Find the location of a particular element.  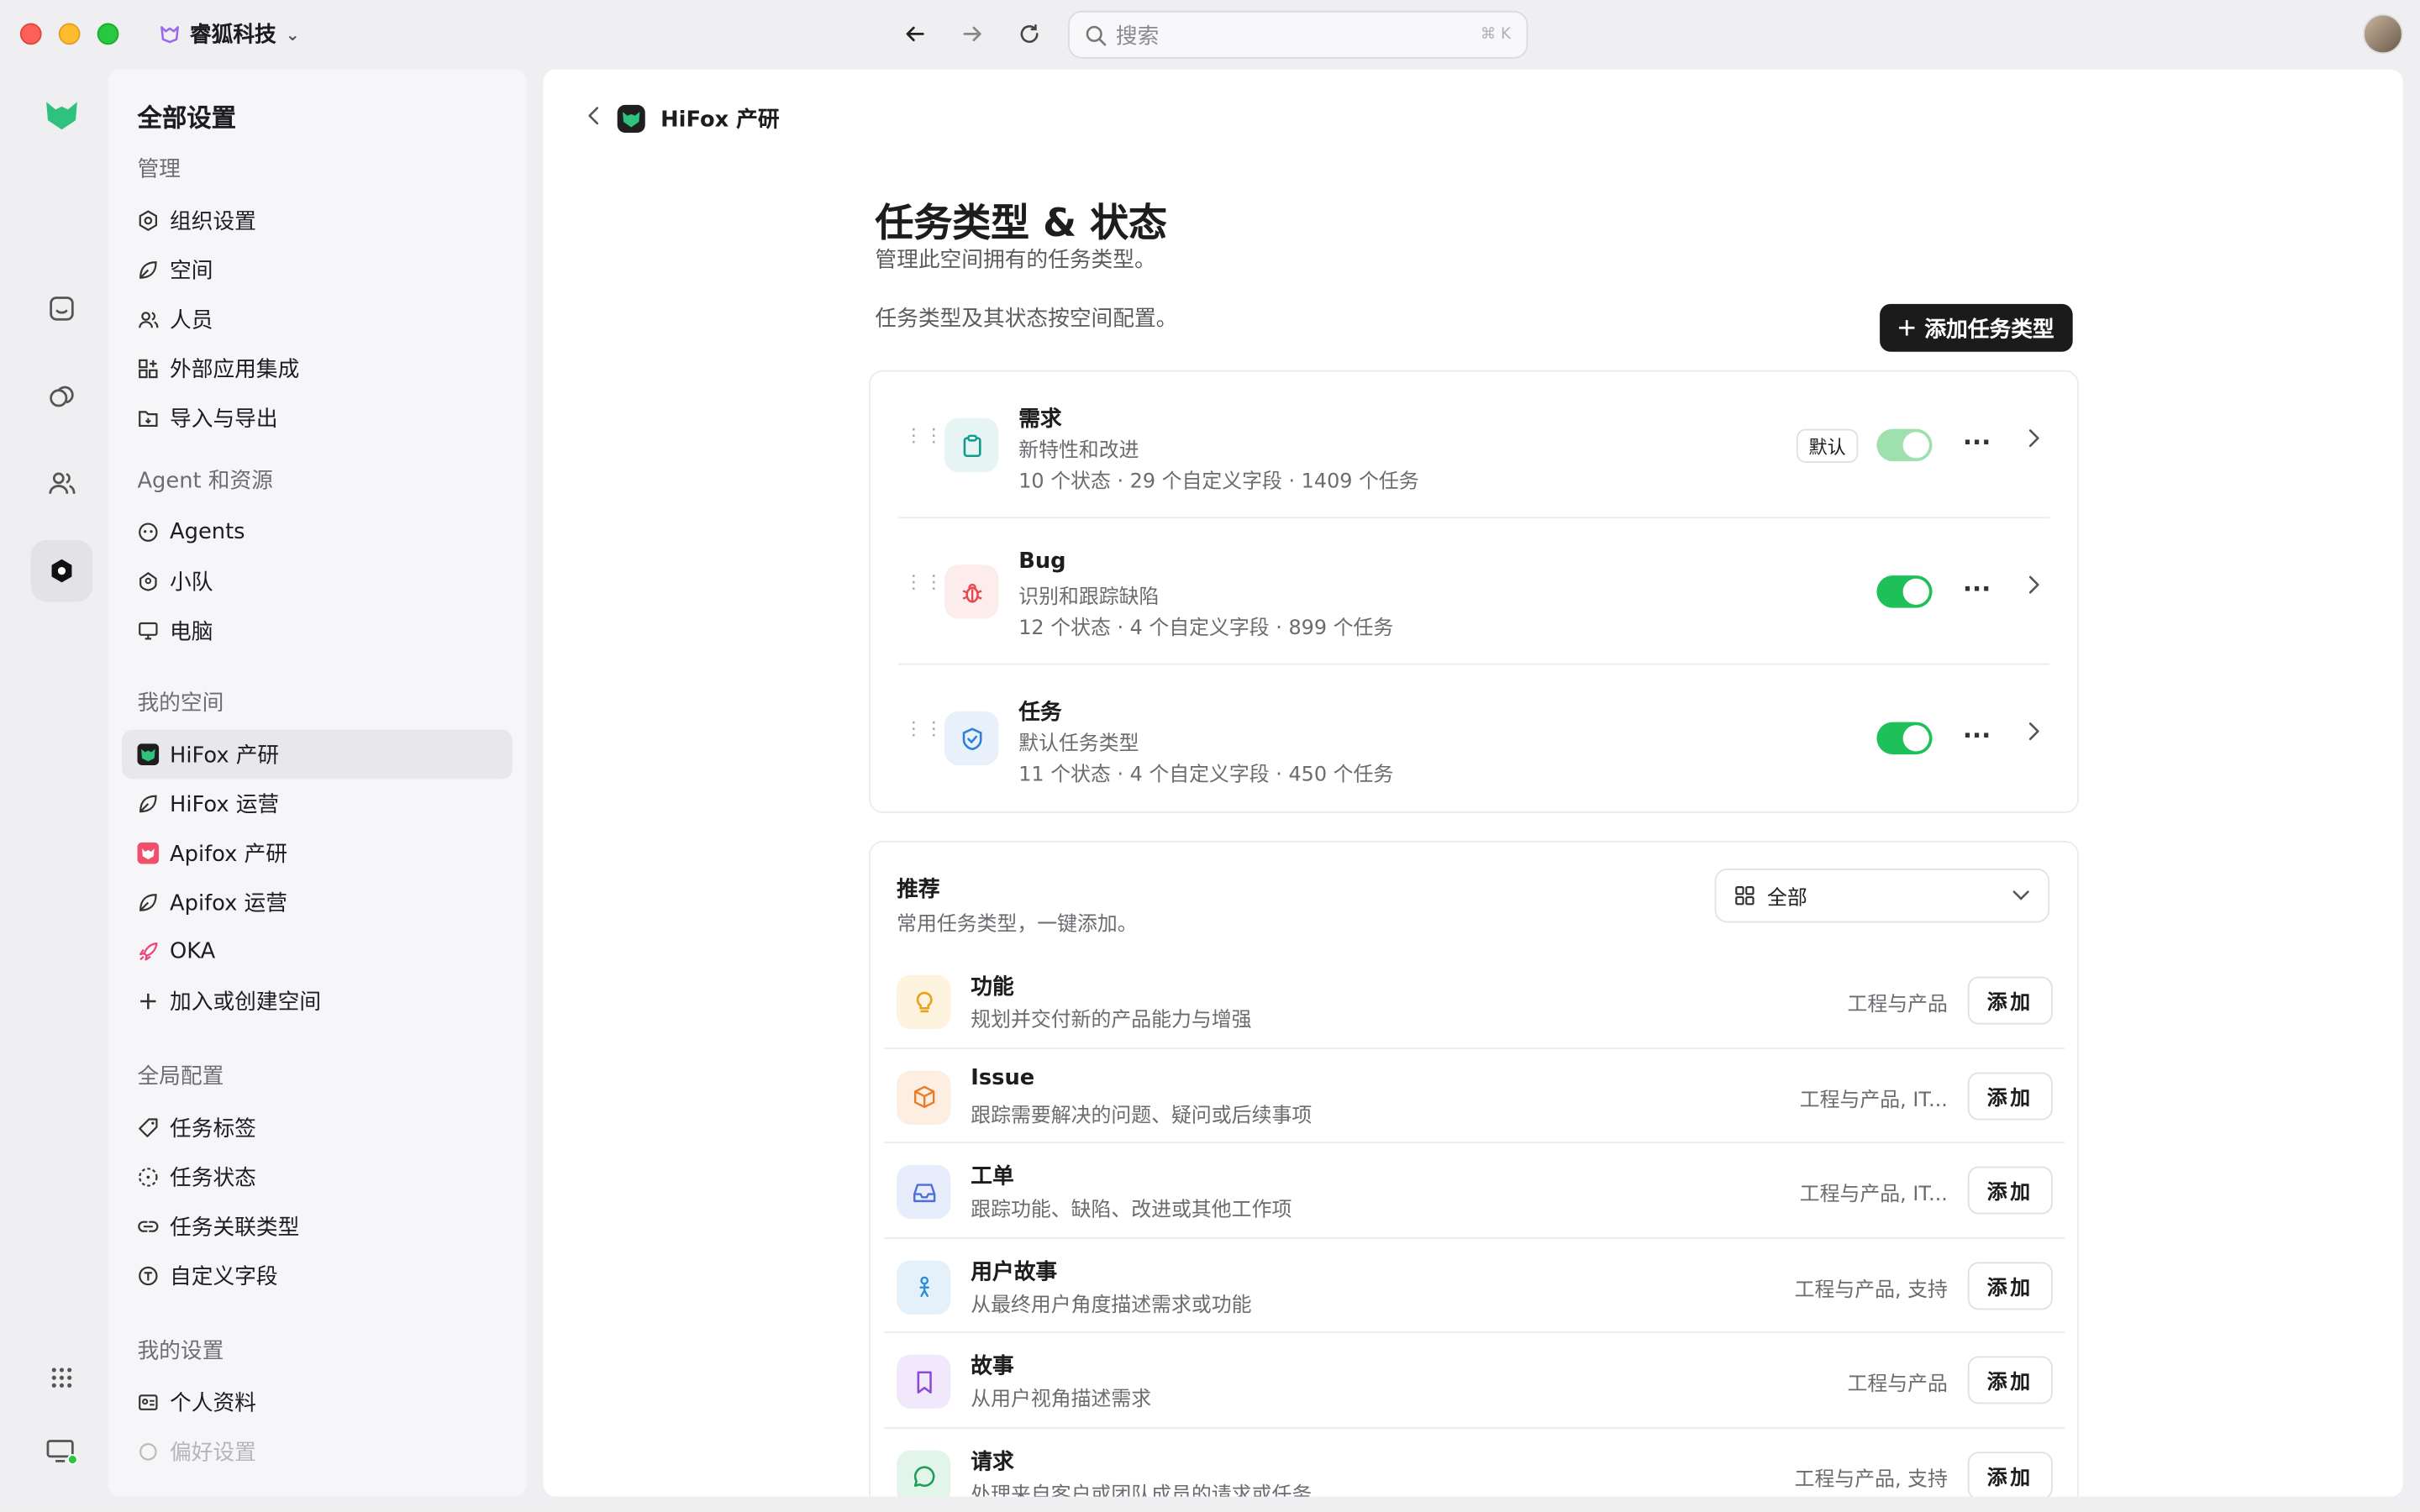

sidebar-item-custom-fields: 自定义字段 is located at coordinates (317, 1276).